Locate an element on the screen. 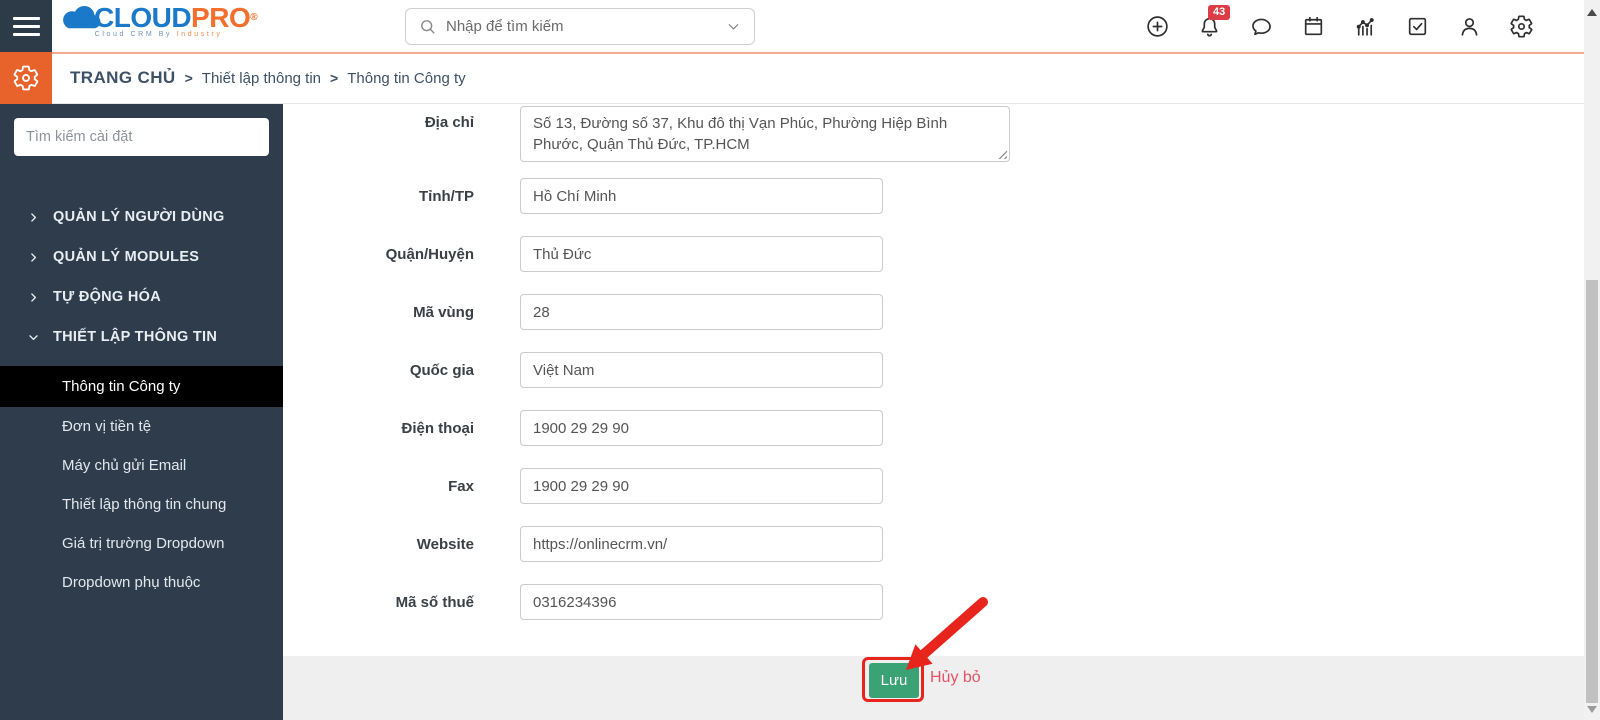 Image resolution: width=1600 pixels, height=720 pixels. sidebar-subitem-company-info: Thông tin Công ty is located at coordinates (141, 386).